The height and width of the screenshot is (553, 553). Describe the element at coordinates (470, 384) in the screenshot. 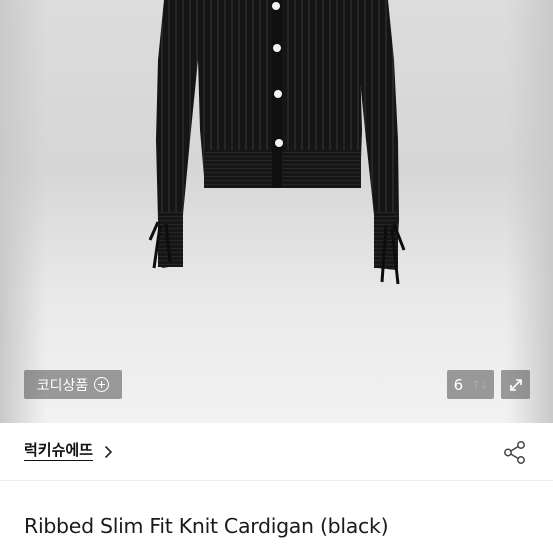

I see `photo-counter: 6 ↑↓` at that location.